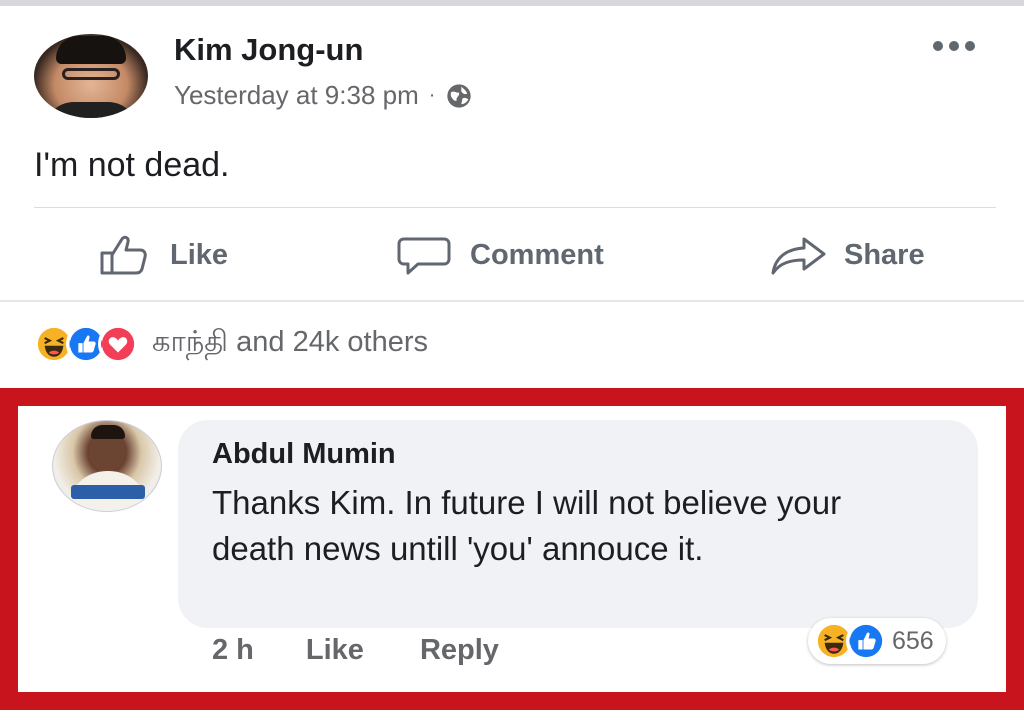 The height and width of the screenshot is (720, 1024). I want to click on post-author-name: Kim Jong-un, so click(268, 50).